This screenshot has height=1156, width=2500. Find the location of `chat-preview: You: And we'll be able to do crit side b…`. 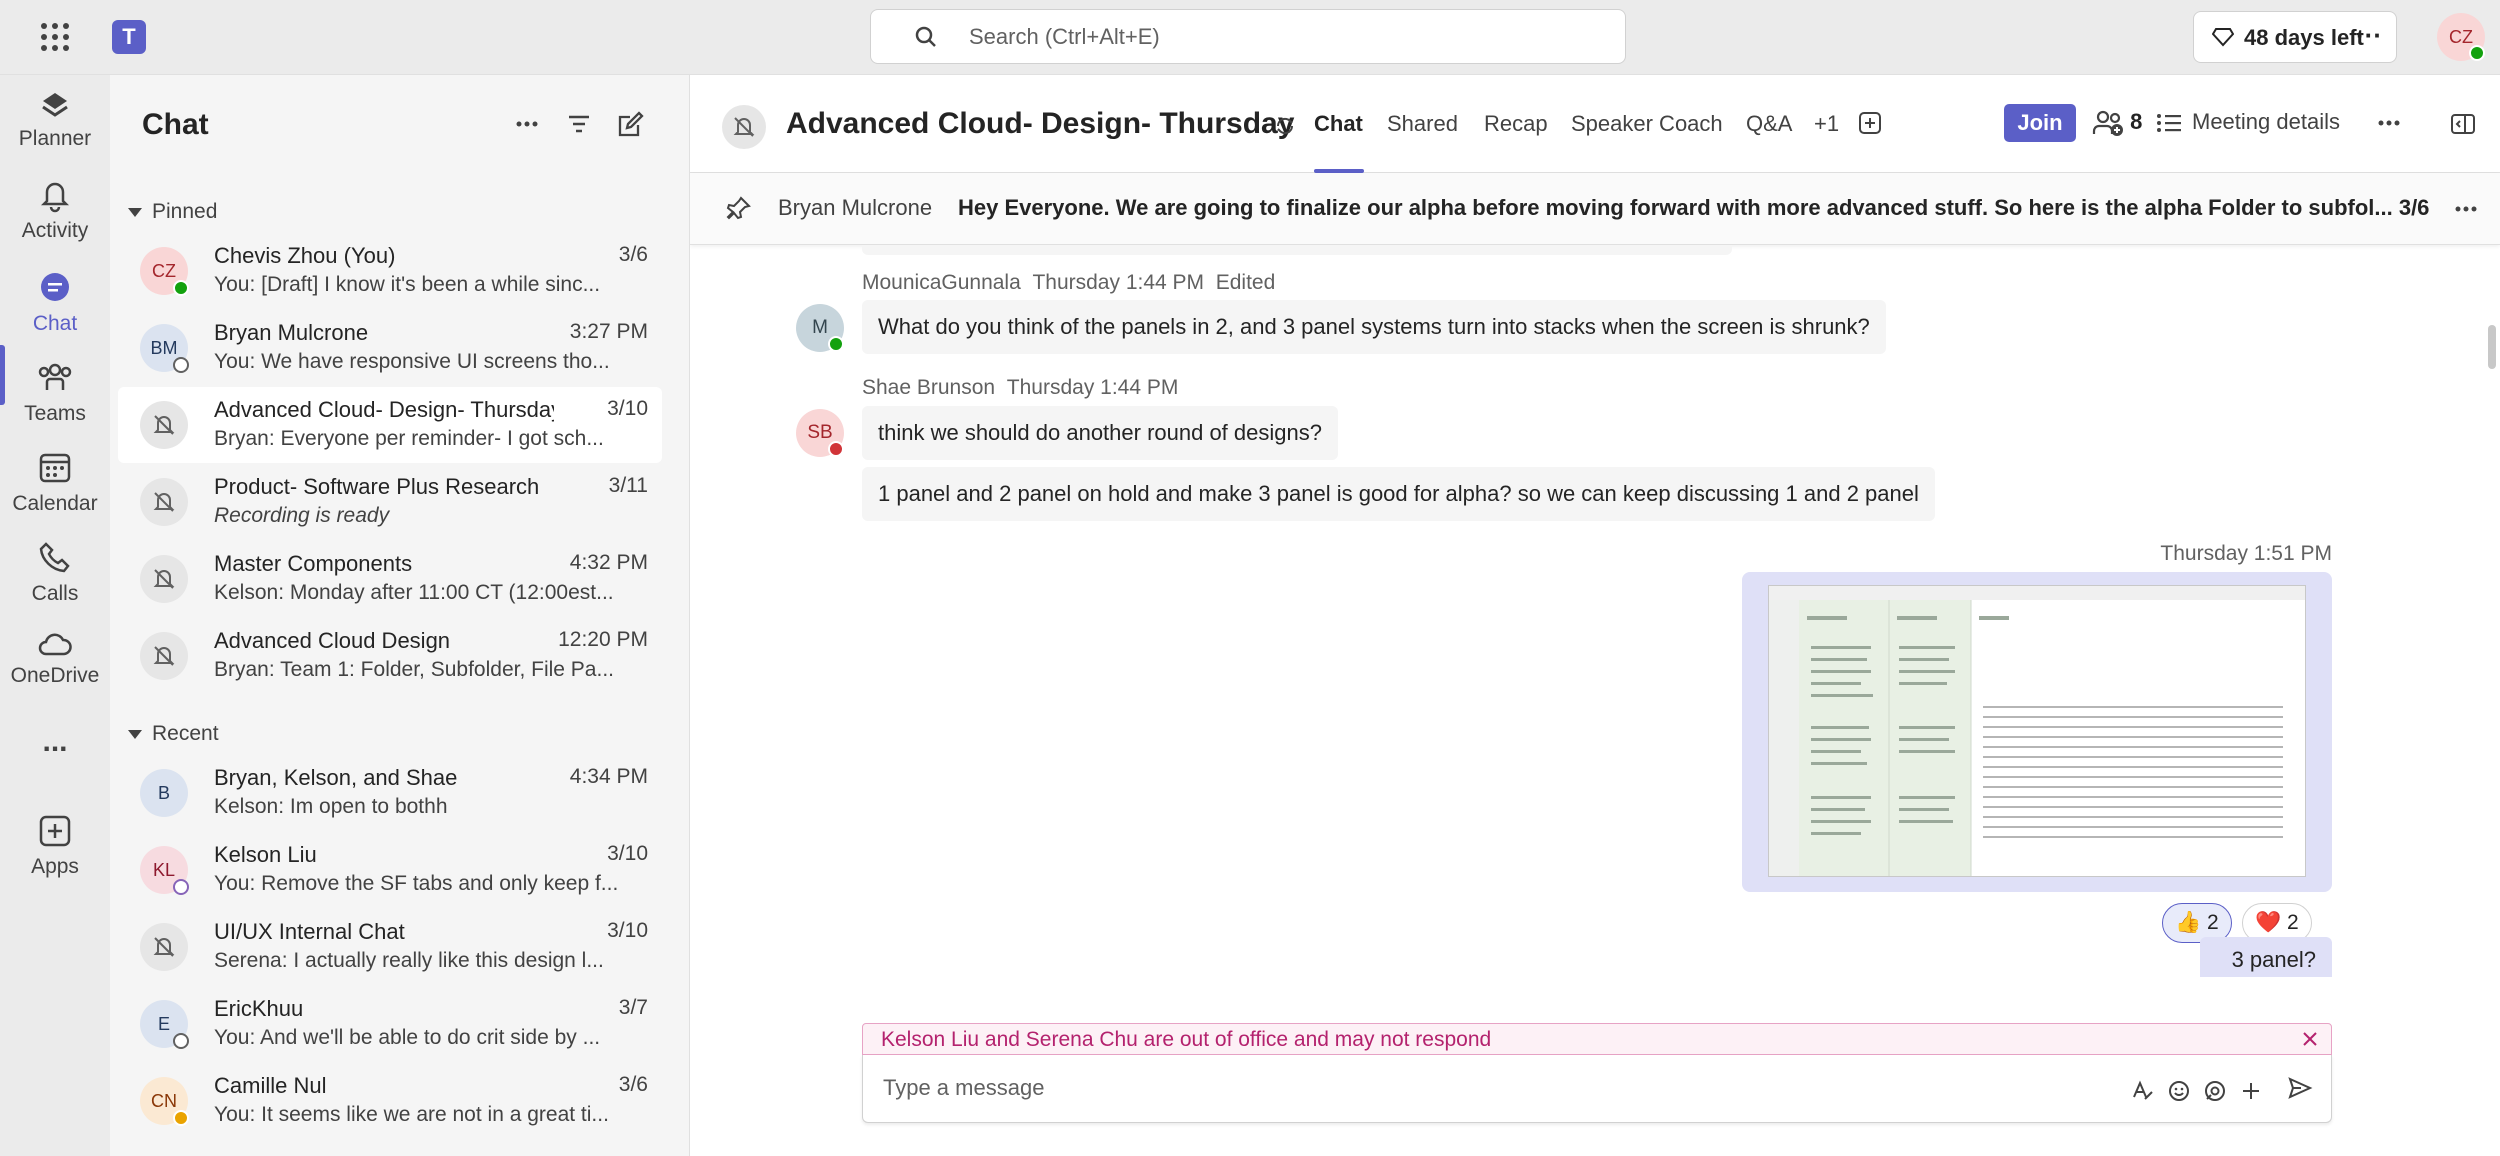

chat-preview: You: And we'll be able to do crit side b… is located at coordinates (407, 1037).